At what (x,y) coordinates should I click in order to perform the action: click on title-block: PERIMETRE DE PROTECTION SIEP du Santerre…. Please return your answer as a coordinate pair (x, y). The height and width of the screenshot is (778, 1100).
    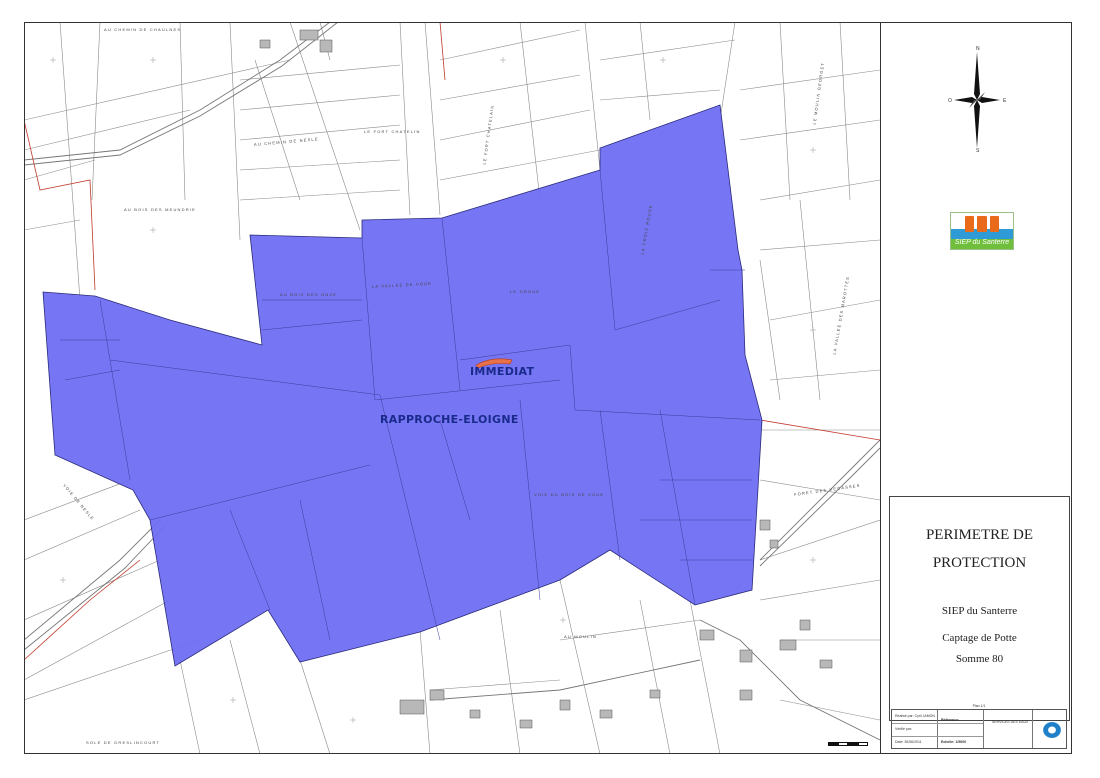
    Looking at the image, I should click on (979, 608).